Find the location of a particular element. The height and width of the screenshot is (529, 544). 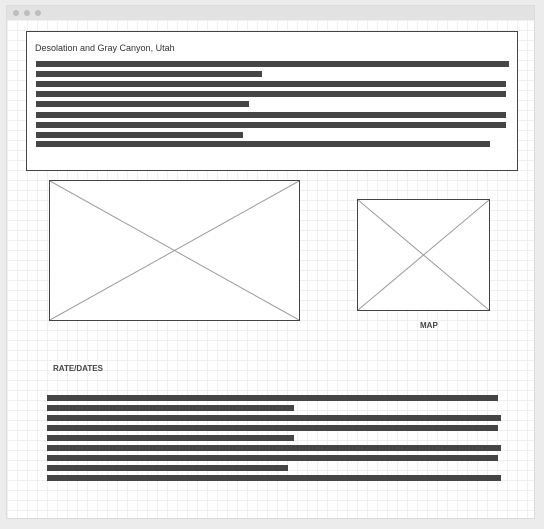

page-title: Desolation and Gray Canyon, Utah is located at coordinates (105, 48).